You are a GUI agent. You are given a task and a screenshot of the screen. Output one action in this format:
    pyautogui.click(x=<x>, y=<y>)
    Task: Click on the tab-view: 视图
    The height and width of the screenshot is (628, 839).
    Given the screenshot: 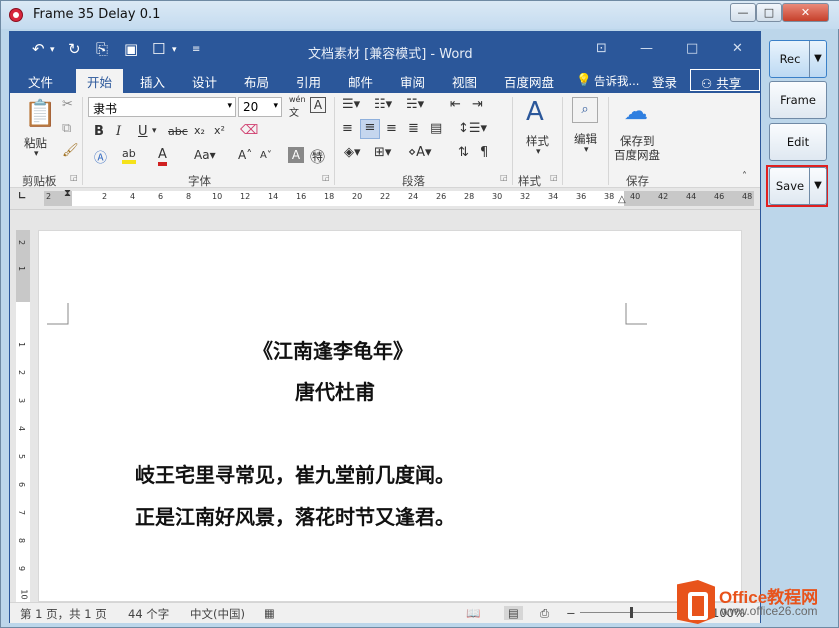 What is the action you would take?
    pyautogui.click(x=464, y=81)
    